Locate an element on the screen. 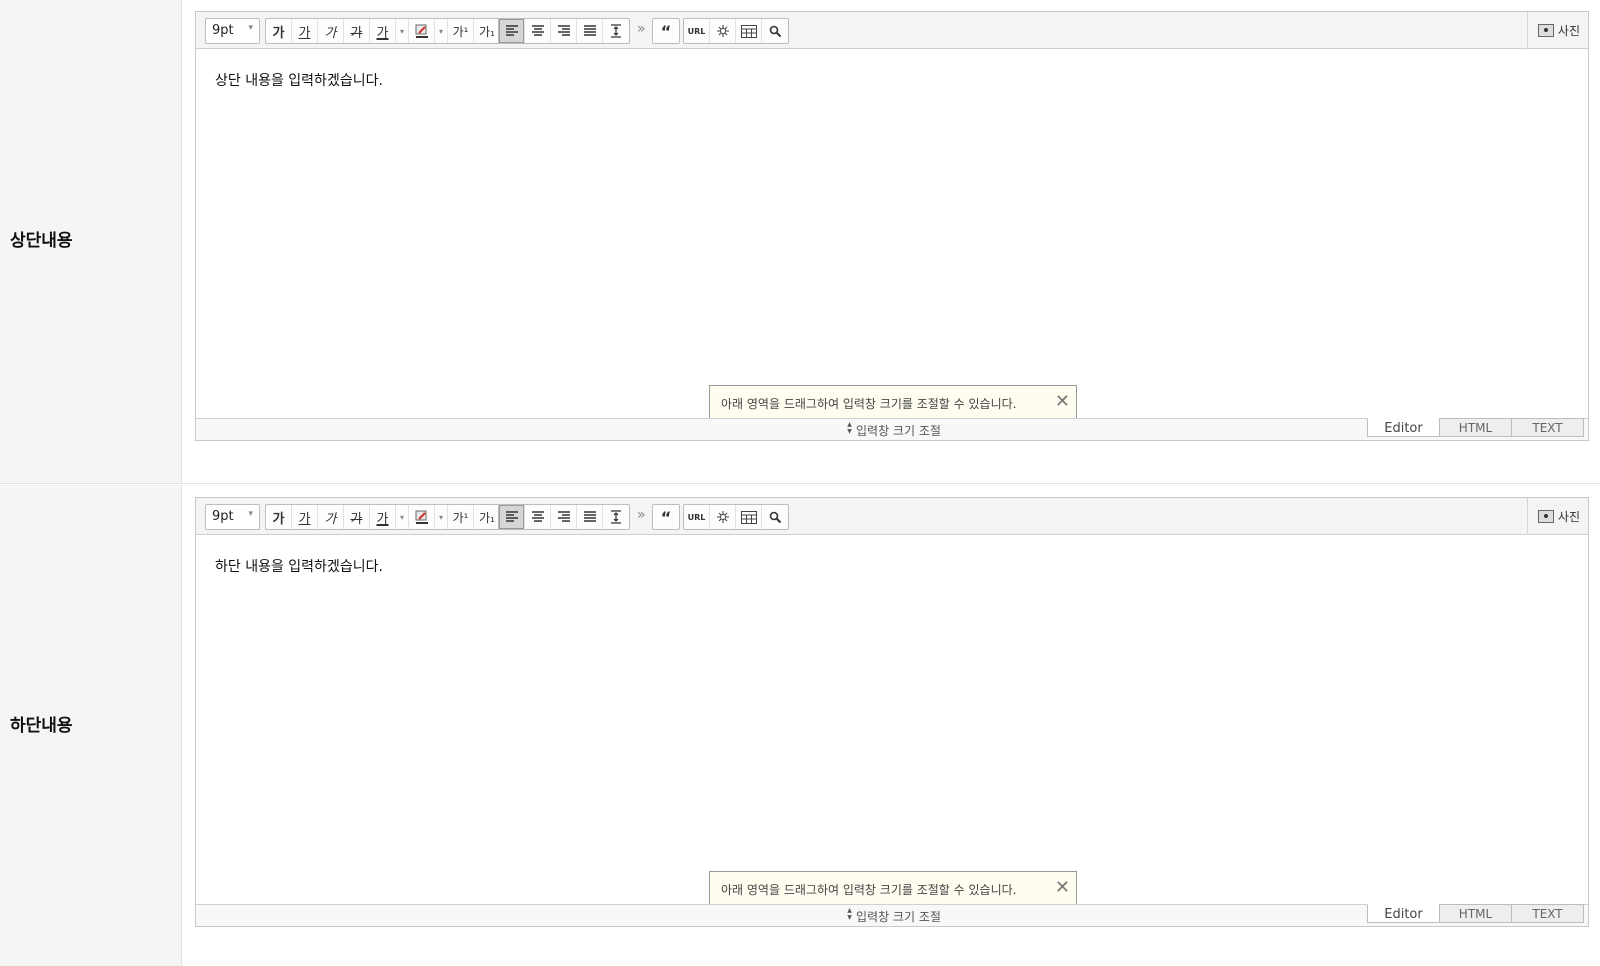 This screenshot has width=1600, height=966. editor-statusbar: ▲▼ 입력창 크기 조절 Editor HTML TEXT is located at coordinates (892, 915).